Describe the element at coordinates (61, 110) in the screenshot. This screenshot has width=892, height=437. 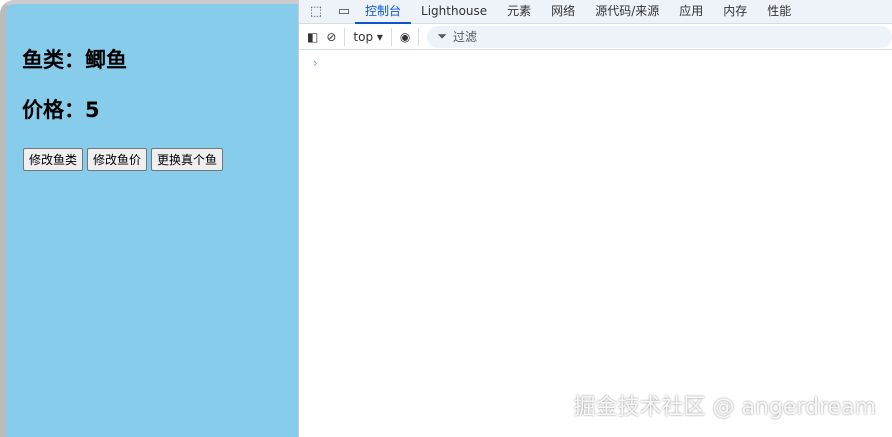
I see `fish-price: 价格：5` at that location.